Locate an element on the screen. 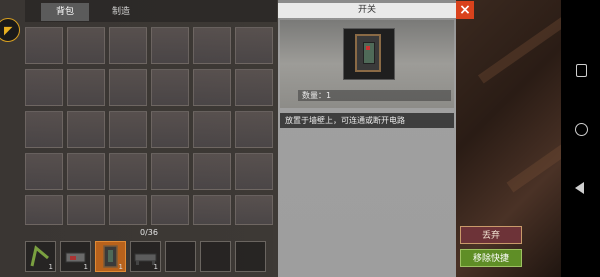  back-icon is located at coordinates (579, 188).